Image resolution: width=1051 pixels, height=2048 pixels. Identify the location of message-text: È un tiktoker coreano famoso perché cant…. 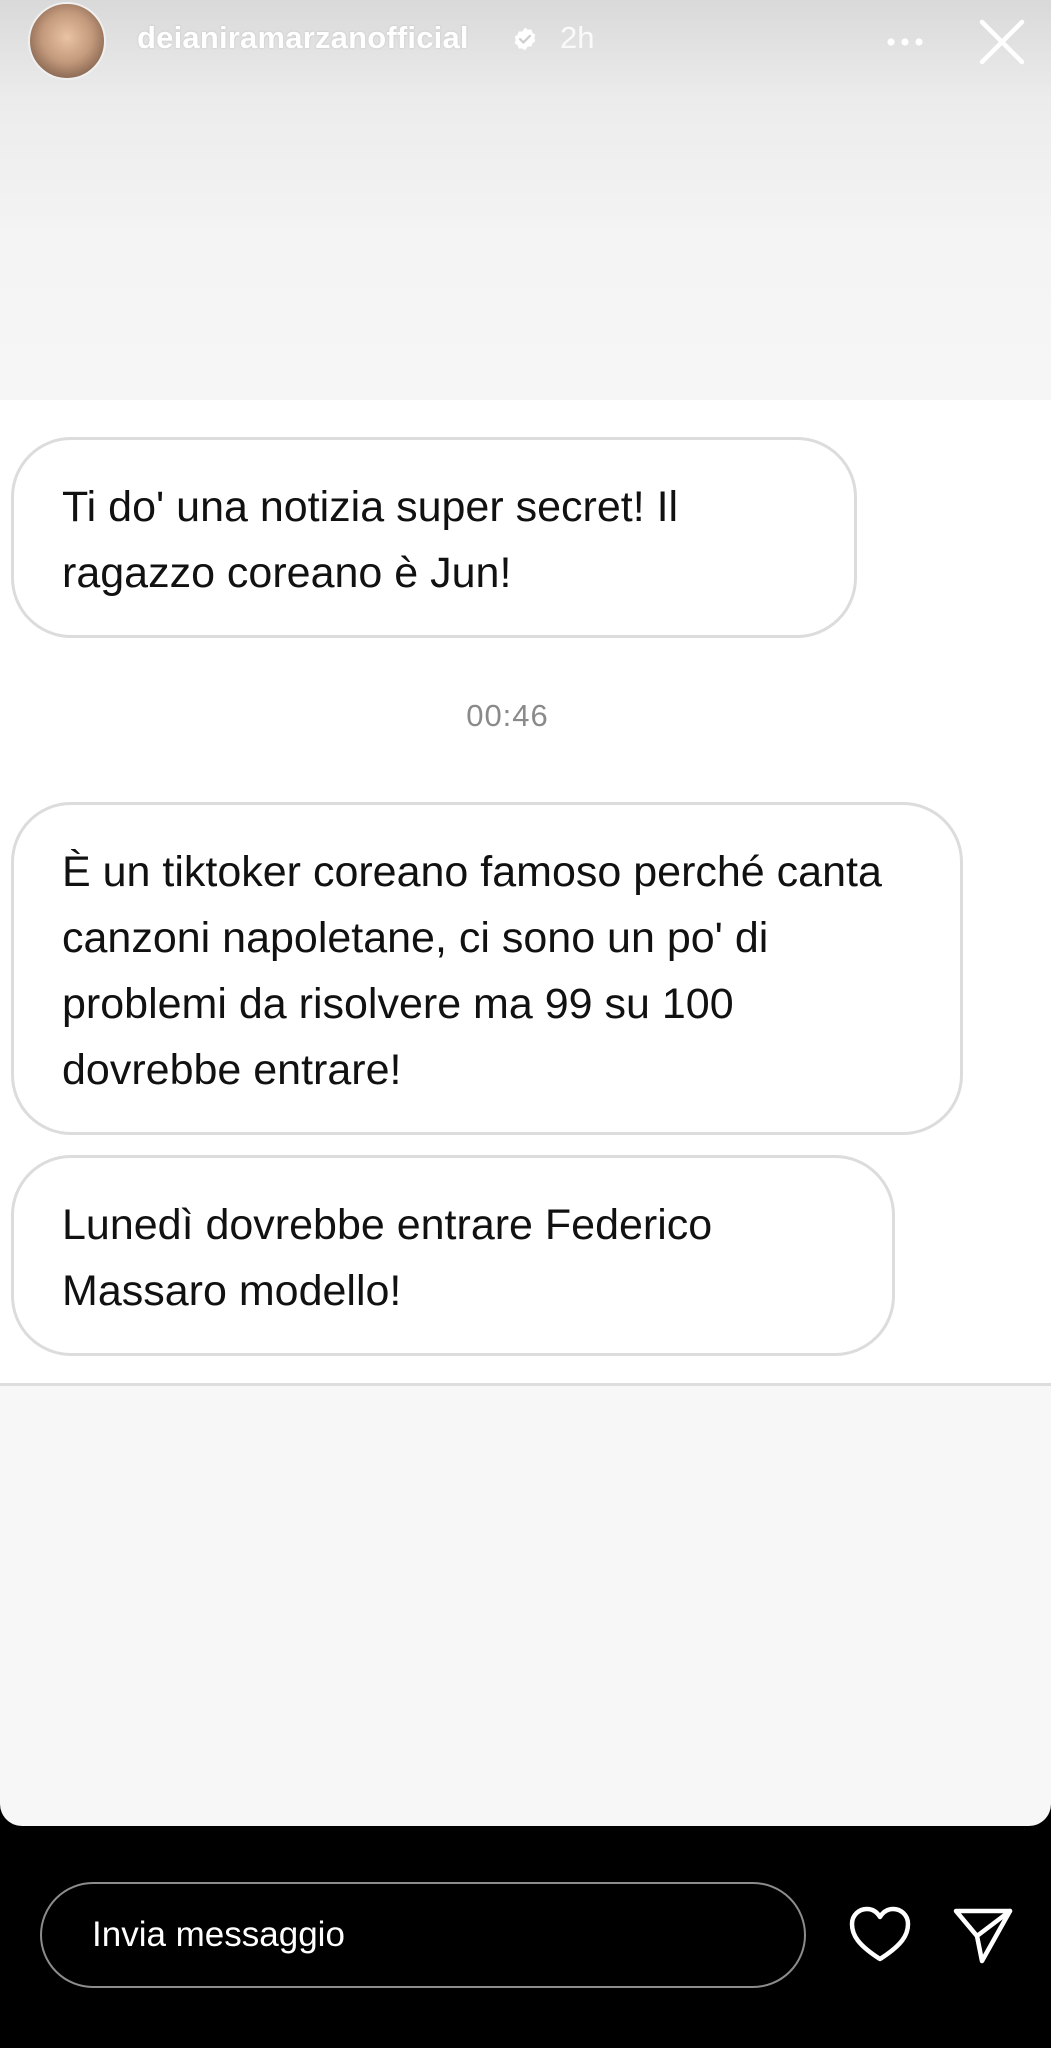
(472, 971).